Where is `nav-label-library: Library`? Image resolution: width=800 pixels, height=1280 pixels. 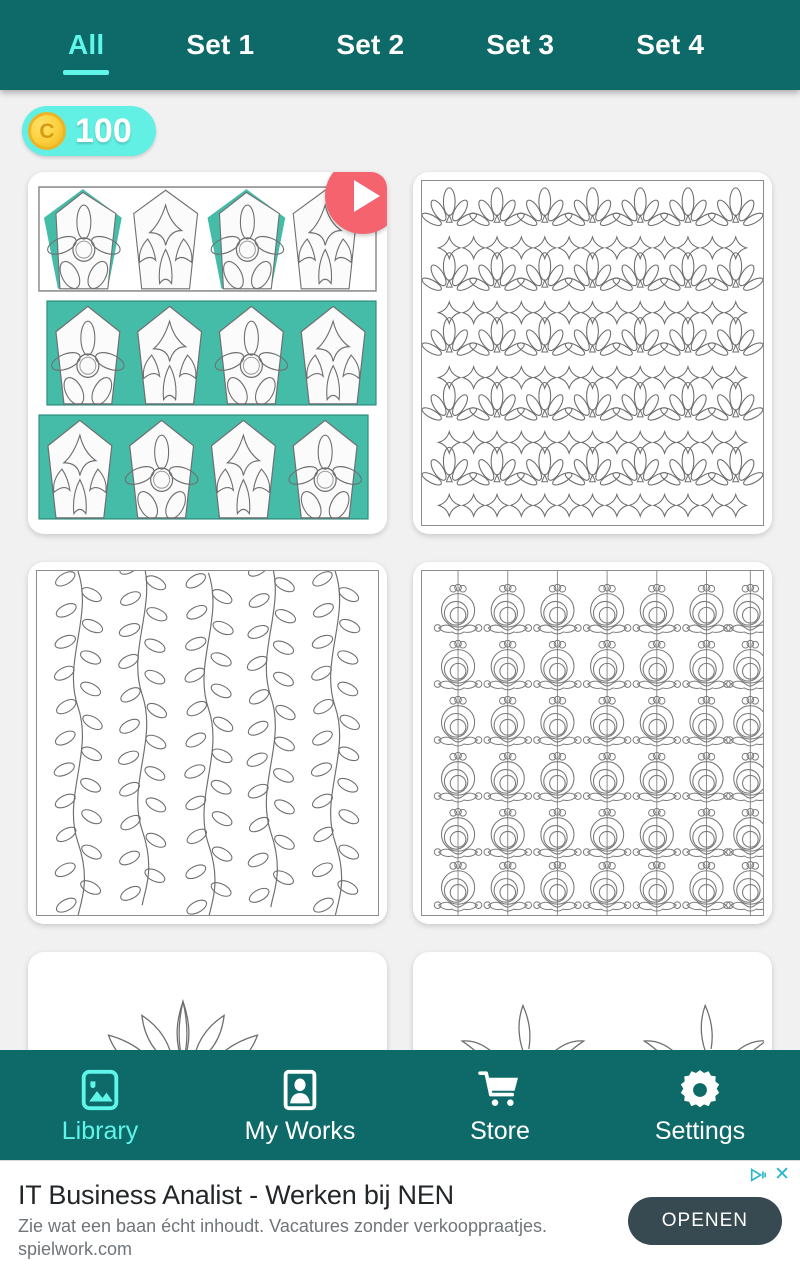
nav-label-library: Library is located at coordinates (100, 1130).